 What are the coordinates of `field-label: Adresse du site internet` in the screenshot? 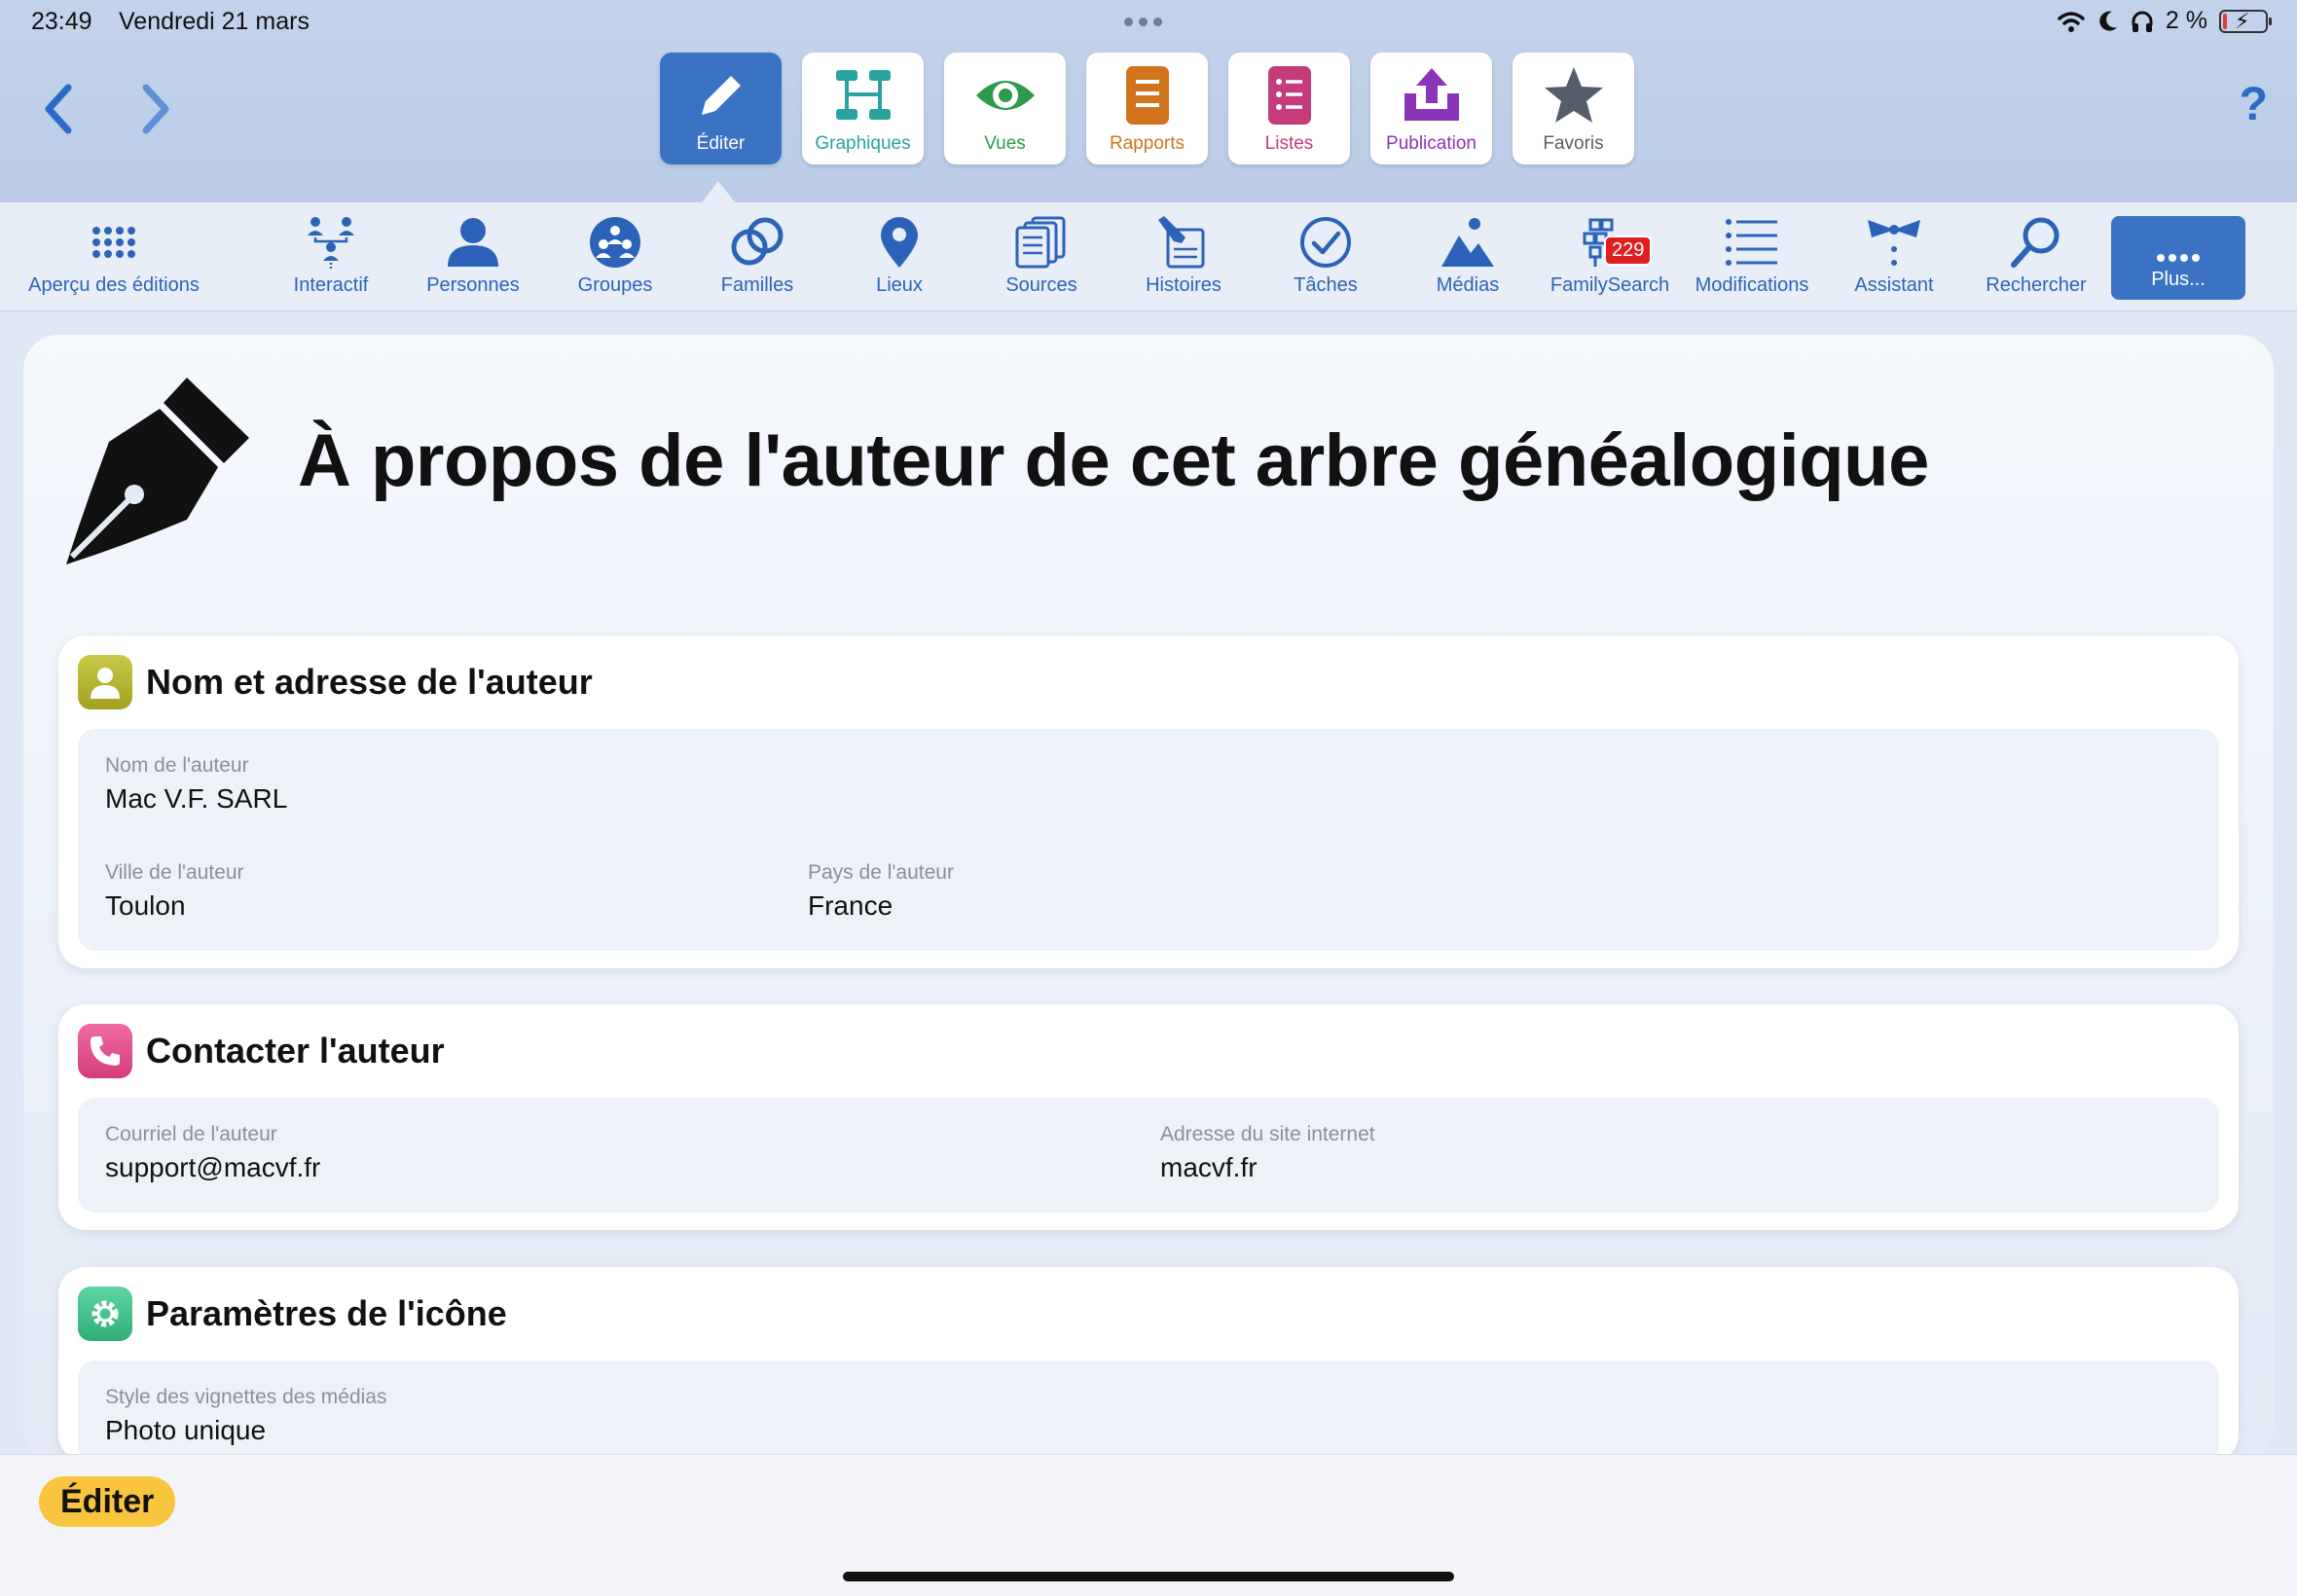 It's located at (1267, 1134).